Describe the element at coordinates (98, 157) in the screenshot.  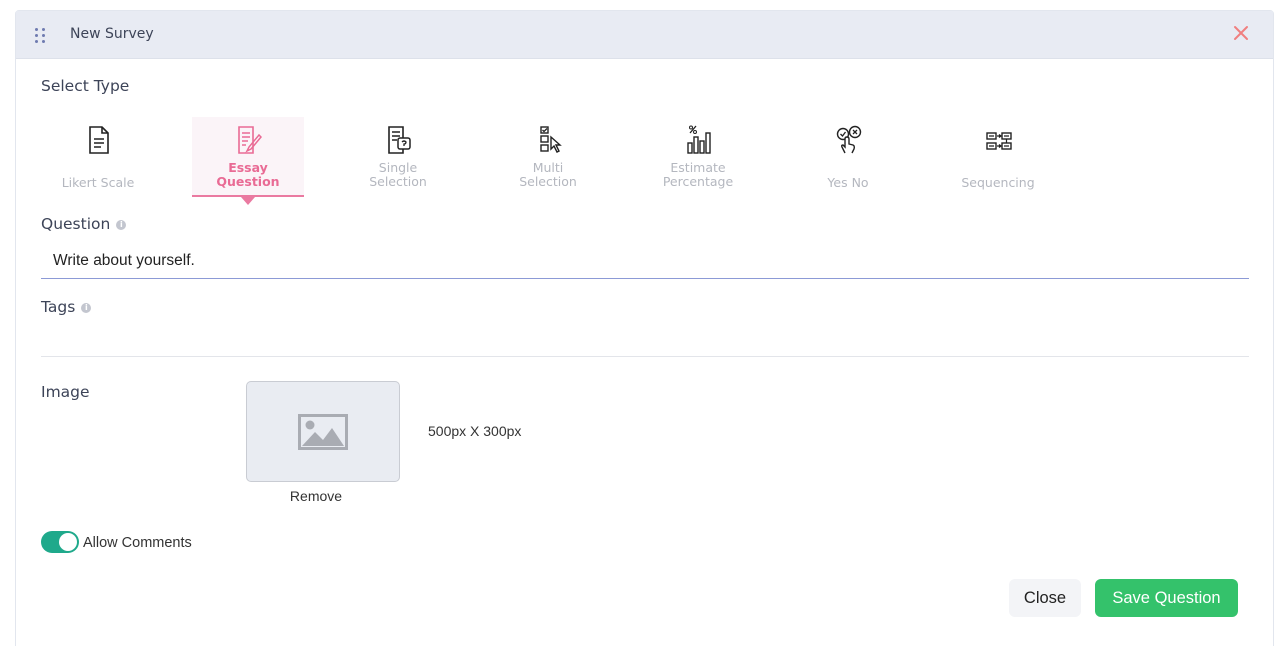
I see `type-likert-scale: Likert Scale` at that location.